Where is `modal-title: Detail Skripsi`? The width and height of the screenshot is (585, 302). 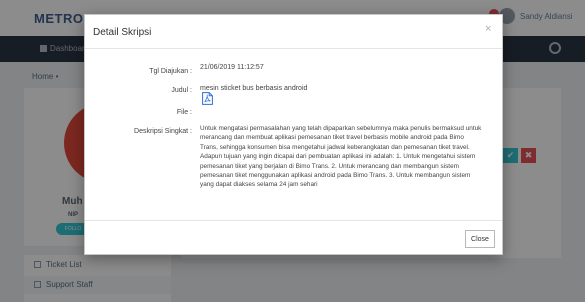 modal-title: Detail Skripsi is located at coordinates (122, 32).